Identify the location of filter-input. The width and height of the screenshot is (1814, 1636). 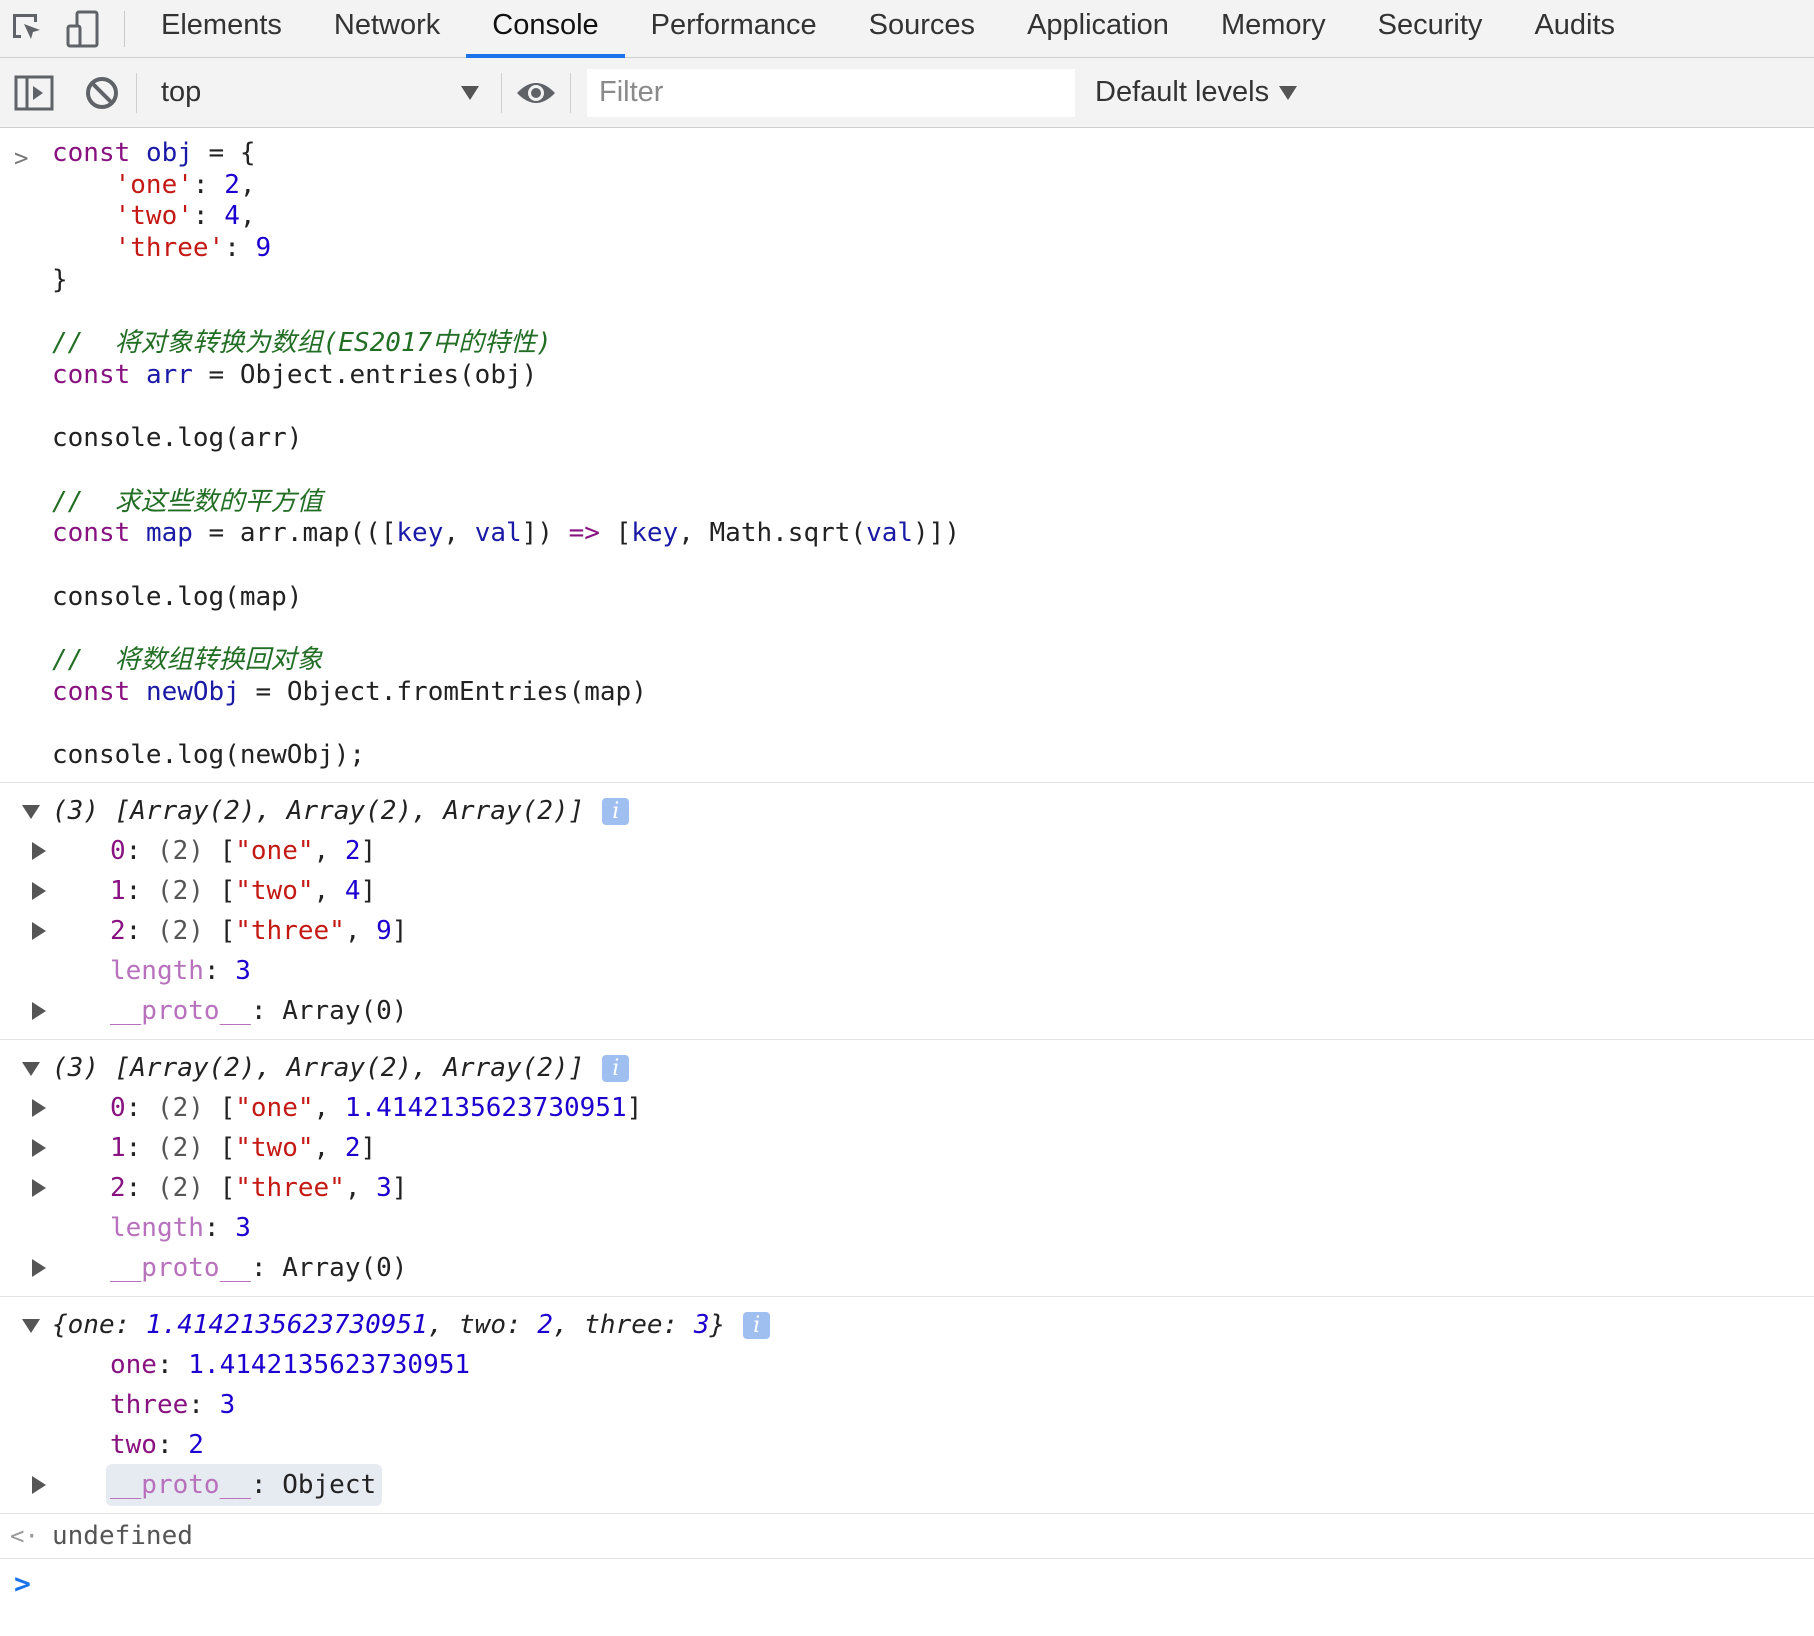
(831, 92).